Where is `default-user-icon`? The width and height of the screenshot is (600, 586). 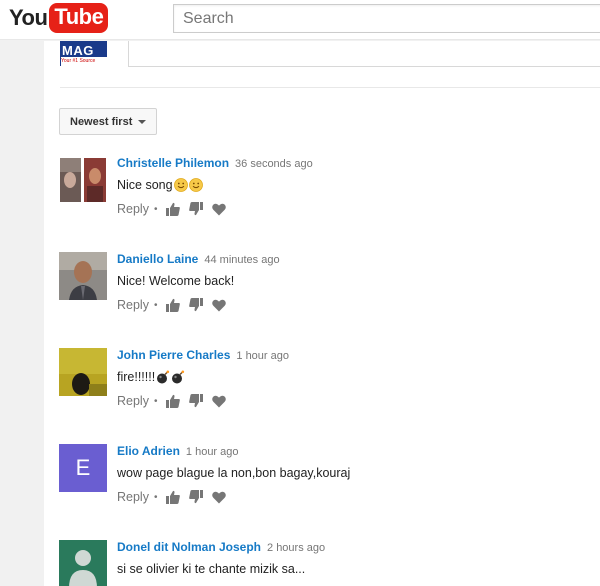 default-user-icon is located at coordinates (83, 563).